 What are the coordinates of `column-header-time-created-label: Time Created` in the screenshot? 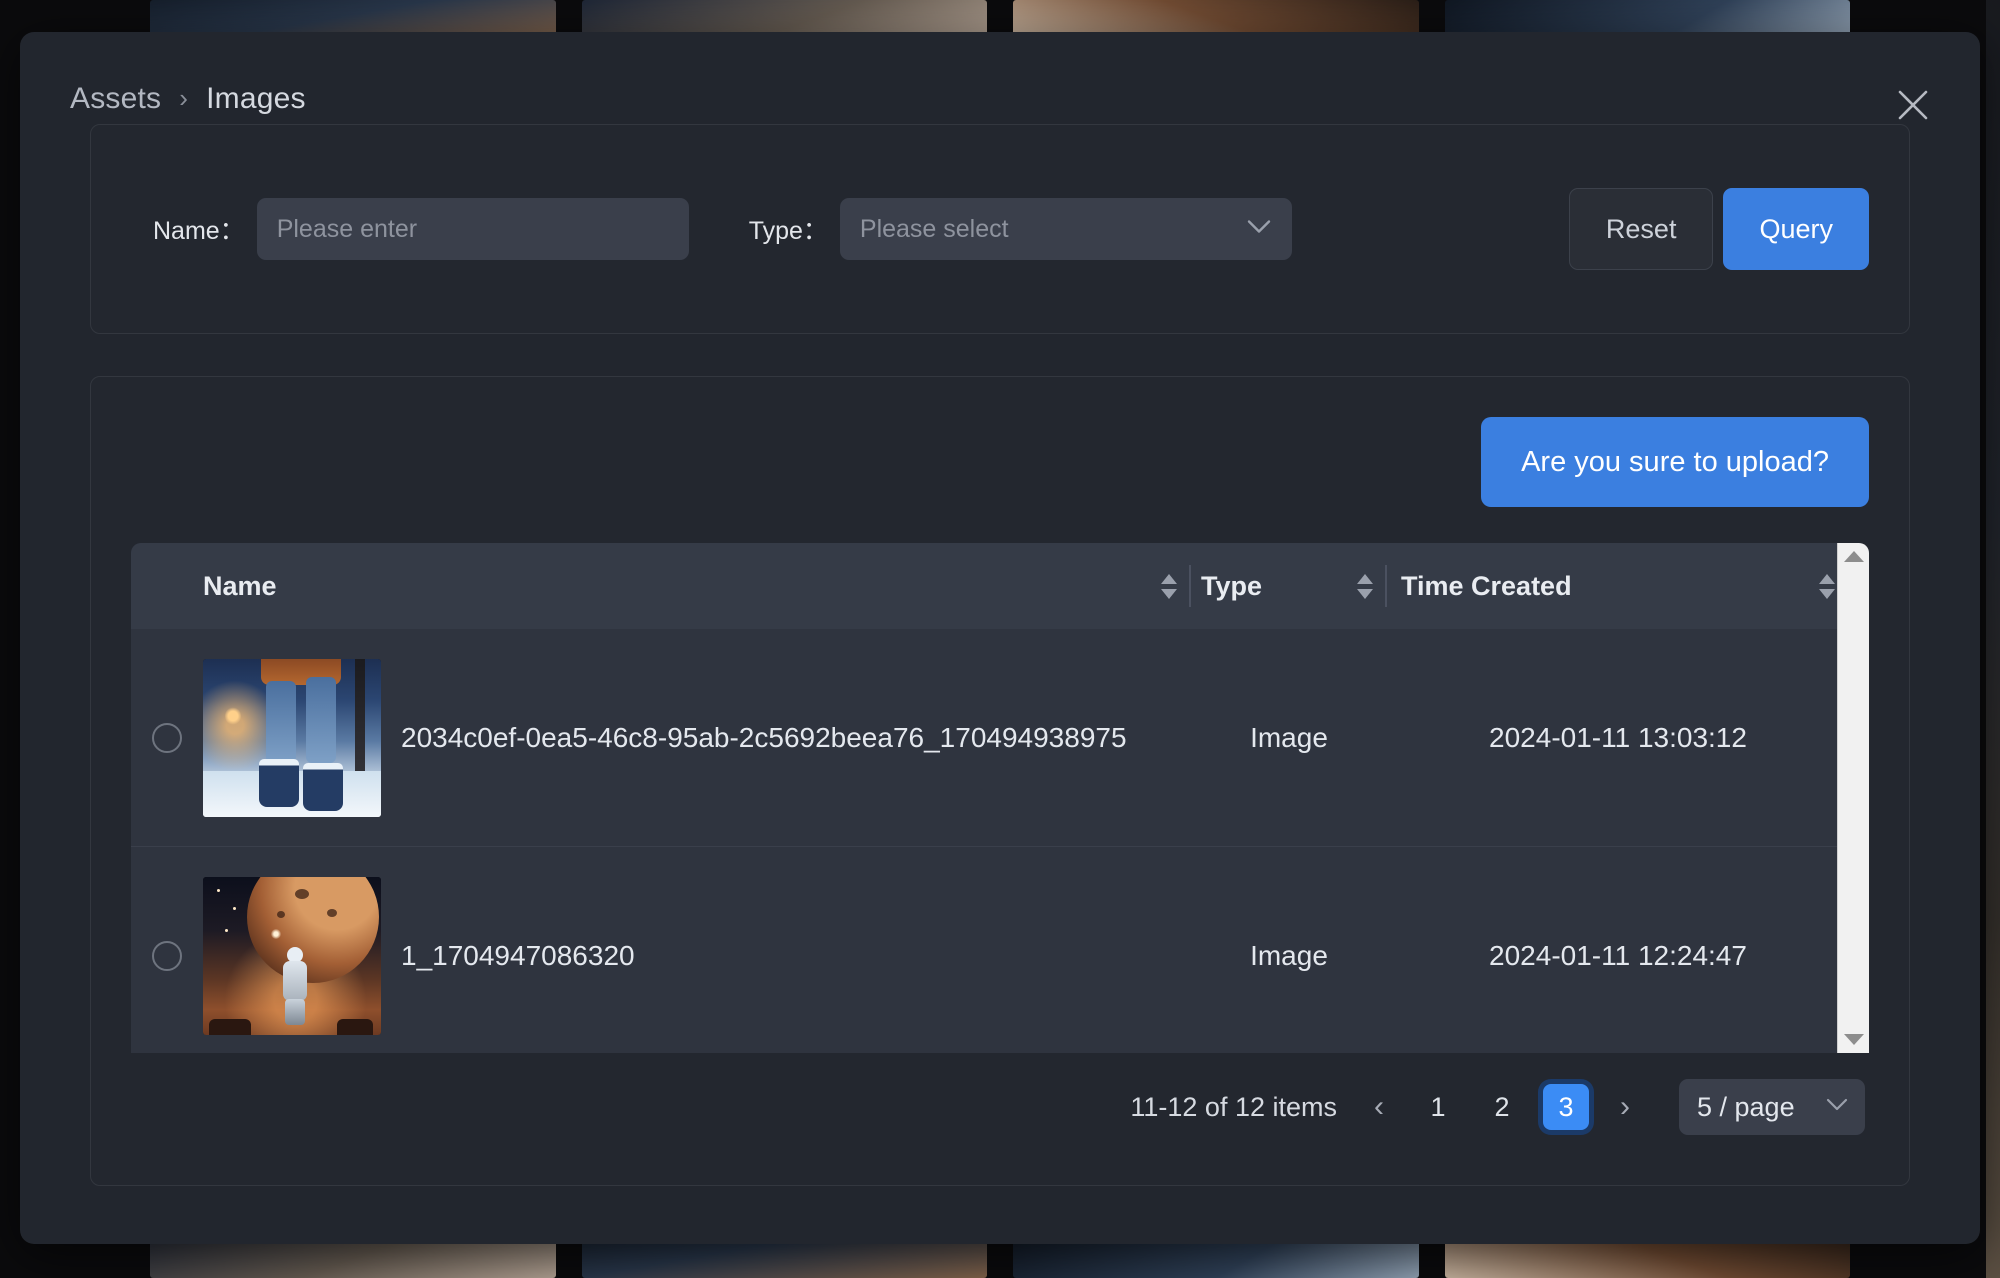 It's located at (1486, 585).